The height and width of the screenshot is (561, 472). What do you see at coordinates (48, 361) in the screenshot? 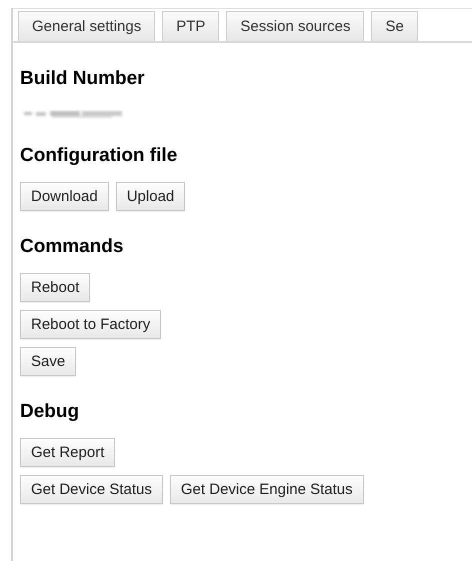
I see `action-button: Save` at bounding box center [48, 361].